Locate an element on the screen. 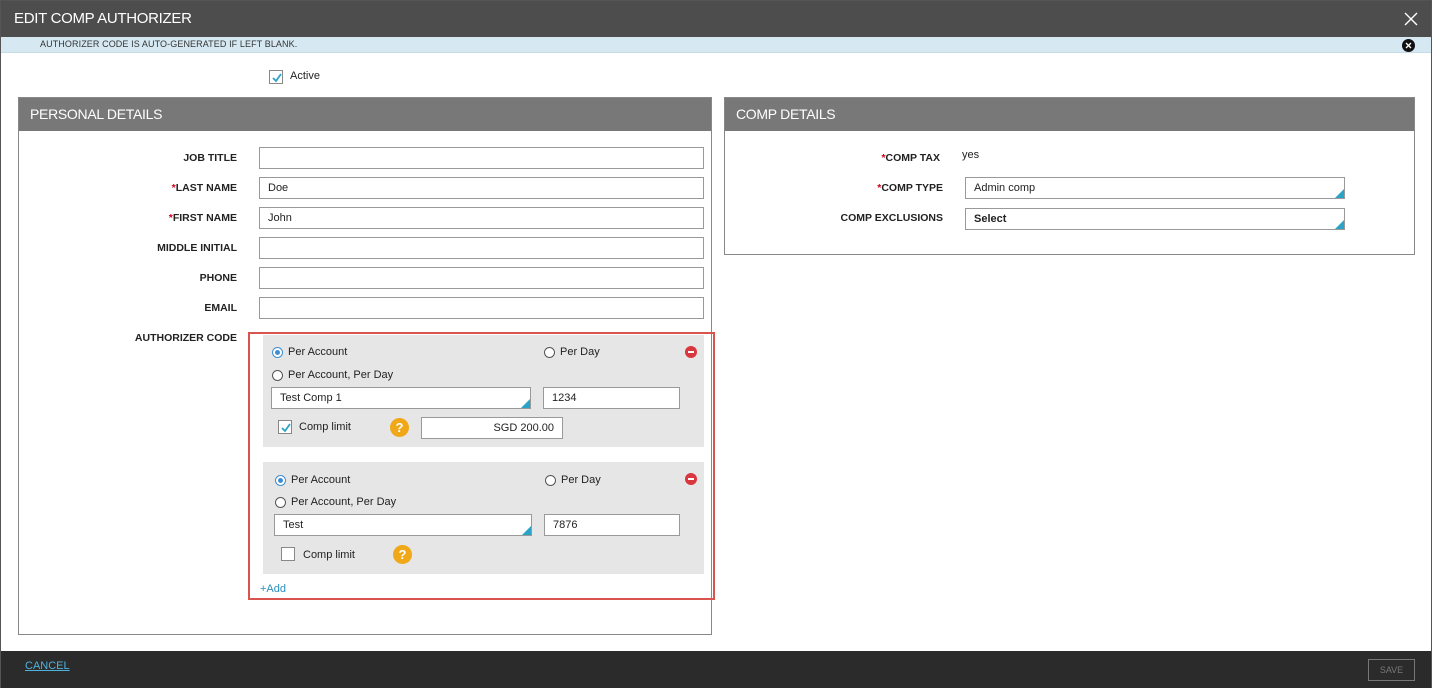 The image size is (1432, 688). comp-select-2: Test is located at coordinates (403, 525).